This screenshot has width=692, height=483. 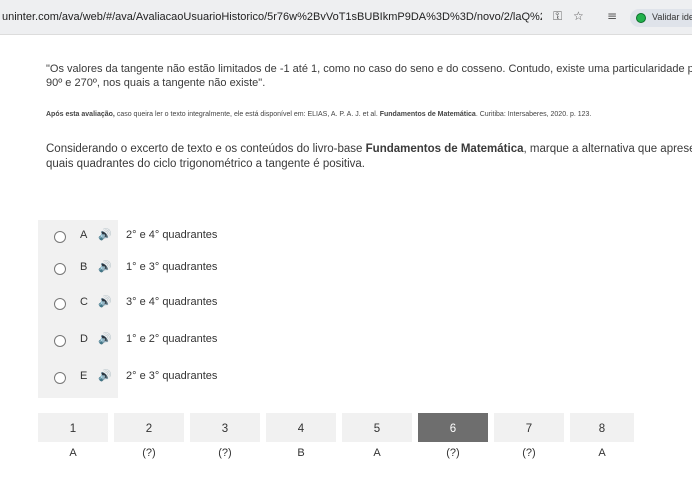 I want to click on playlist-icon: ≡, so click(x=612, y=16).